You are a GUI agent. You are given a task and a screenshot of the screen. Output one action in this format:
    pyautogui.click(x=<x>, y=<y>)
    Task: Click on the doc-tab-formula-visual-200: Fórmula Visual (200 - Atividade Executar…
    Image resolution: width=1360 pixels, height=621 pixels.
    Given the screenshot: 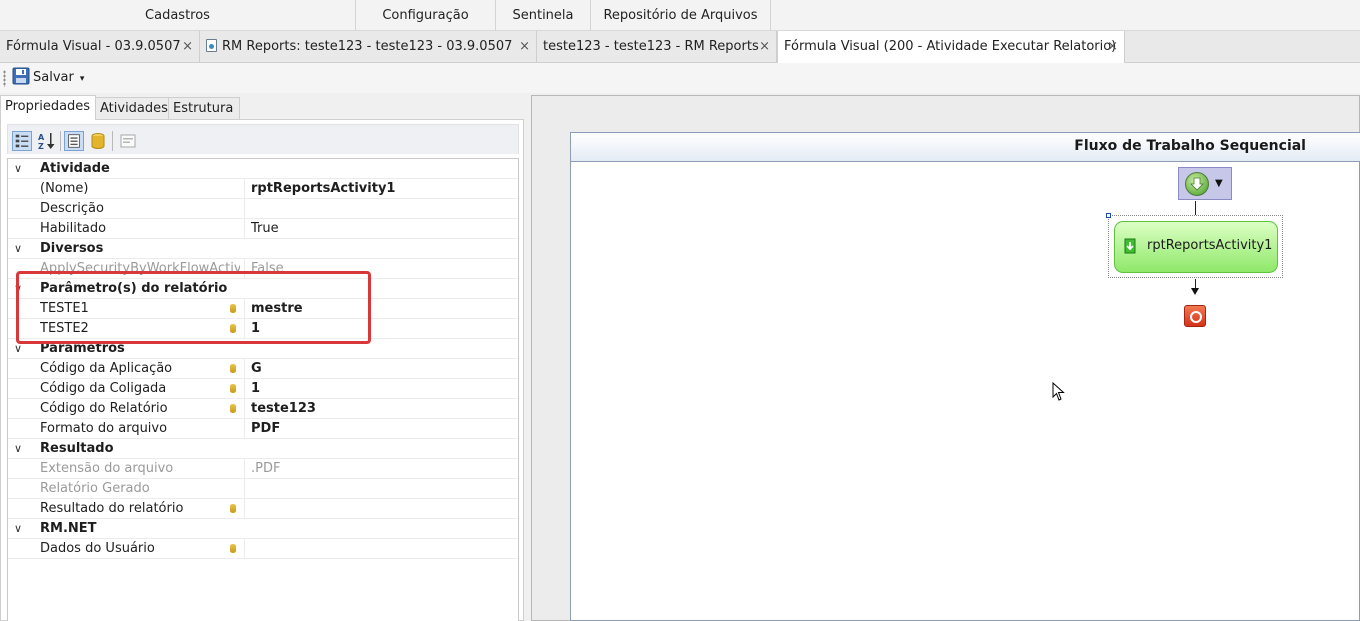 What is the action you would take?
    pyautogui.click(x=951, y=47)
    